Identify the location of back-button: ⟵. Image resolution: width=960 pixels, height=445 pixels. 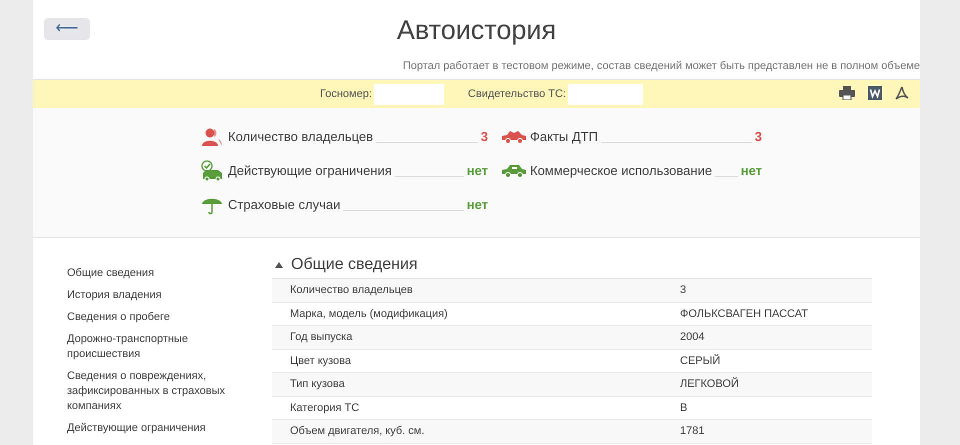
(67, 29).